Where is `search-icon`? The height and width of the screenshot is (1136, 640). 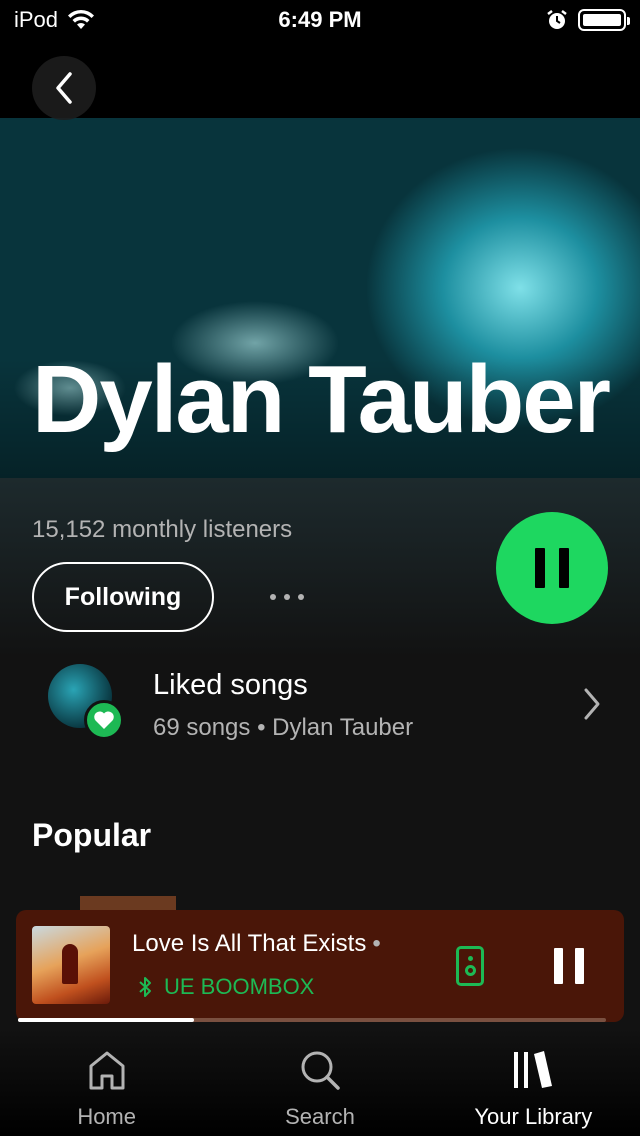
search-icon is located at coordinates (320, 1070).